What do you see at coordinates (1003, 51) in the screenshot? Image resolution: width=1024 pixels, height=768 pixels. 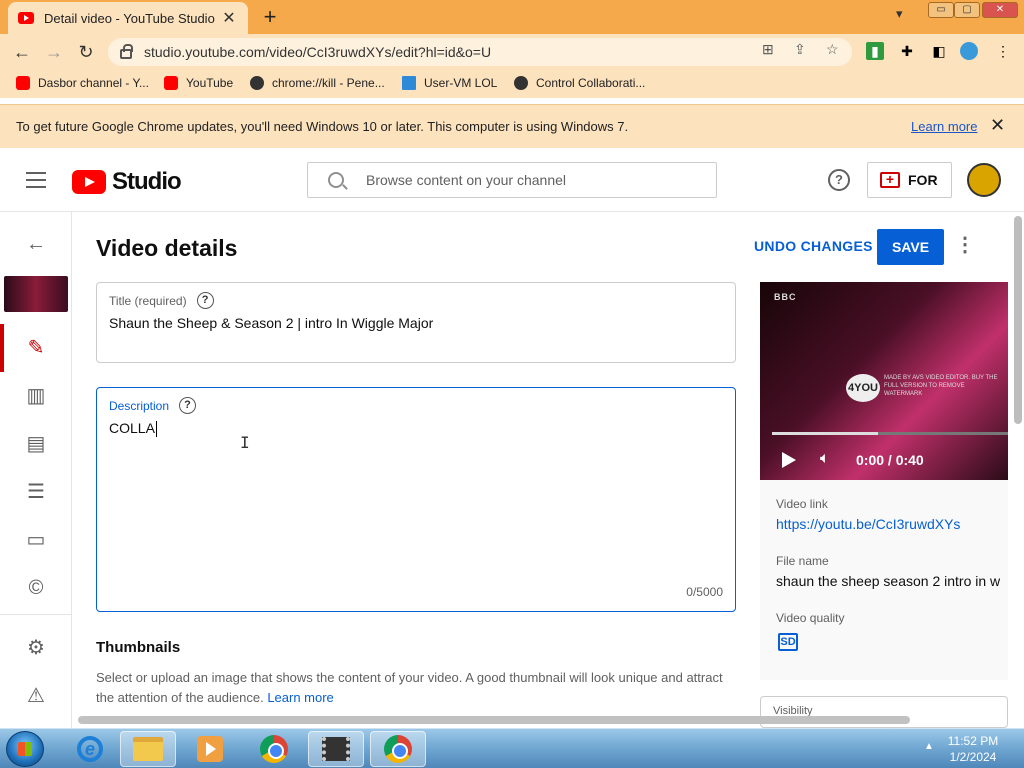 I see `chrome-menu-icon: ⋮` at bounding box center [1003, 51].